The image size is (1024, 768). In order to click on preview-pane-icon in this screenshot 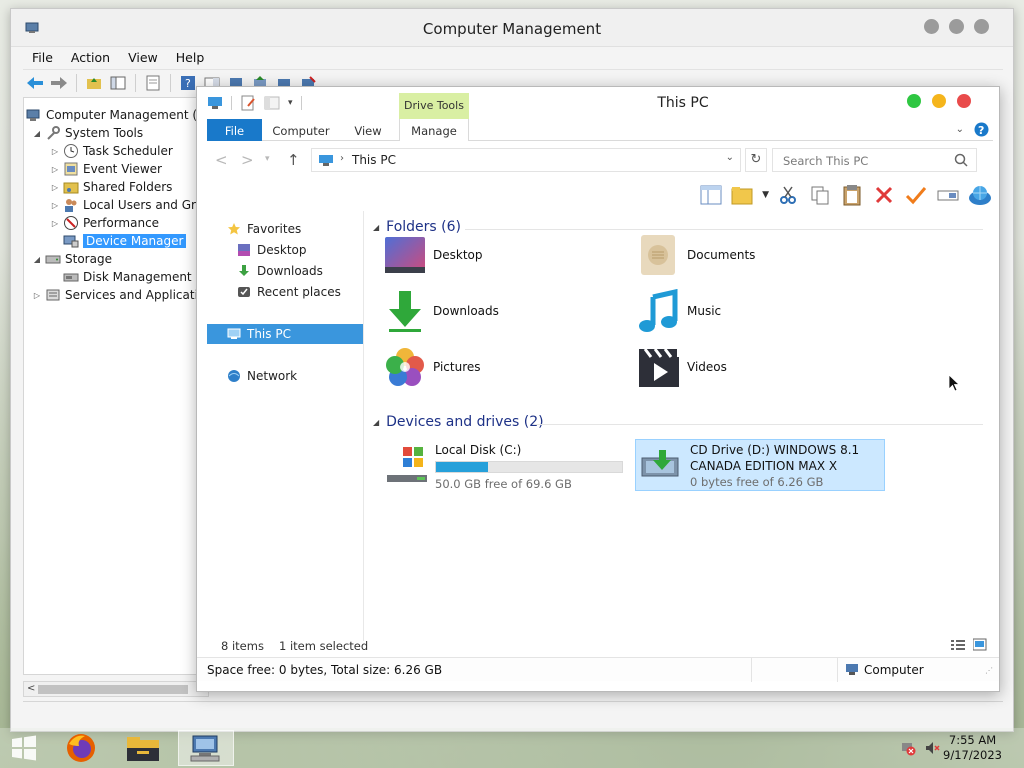, I will do `click(711, 195)`.